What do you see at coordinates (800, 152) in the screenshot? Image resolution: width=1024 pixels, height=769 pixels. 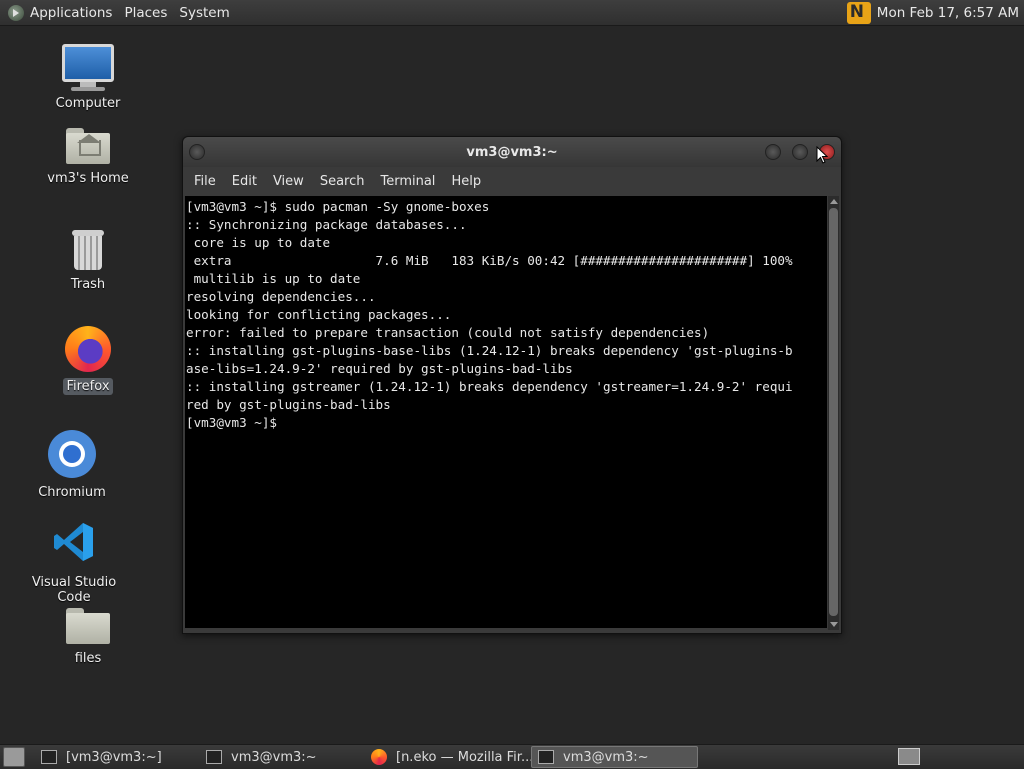 I see `maximize-button` at bounding box center [800, 152].